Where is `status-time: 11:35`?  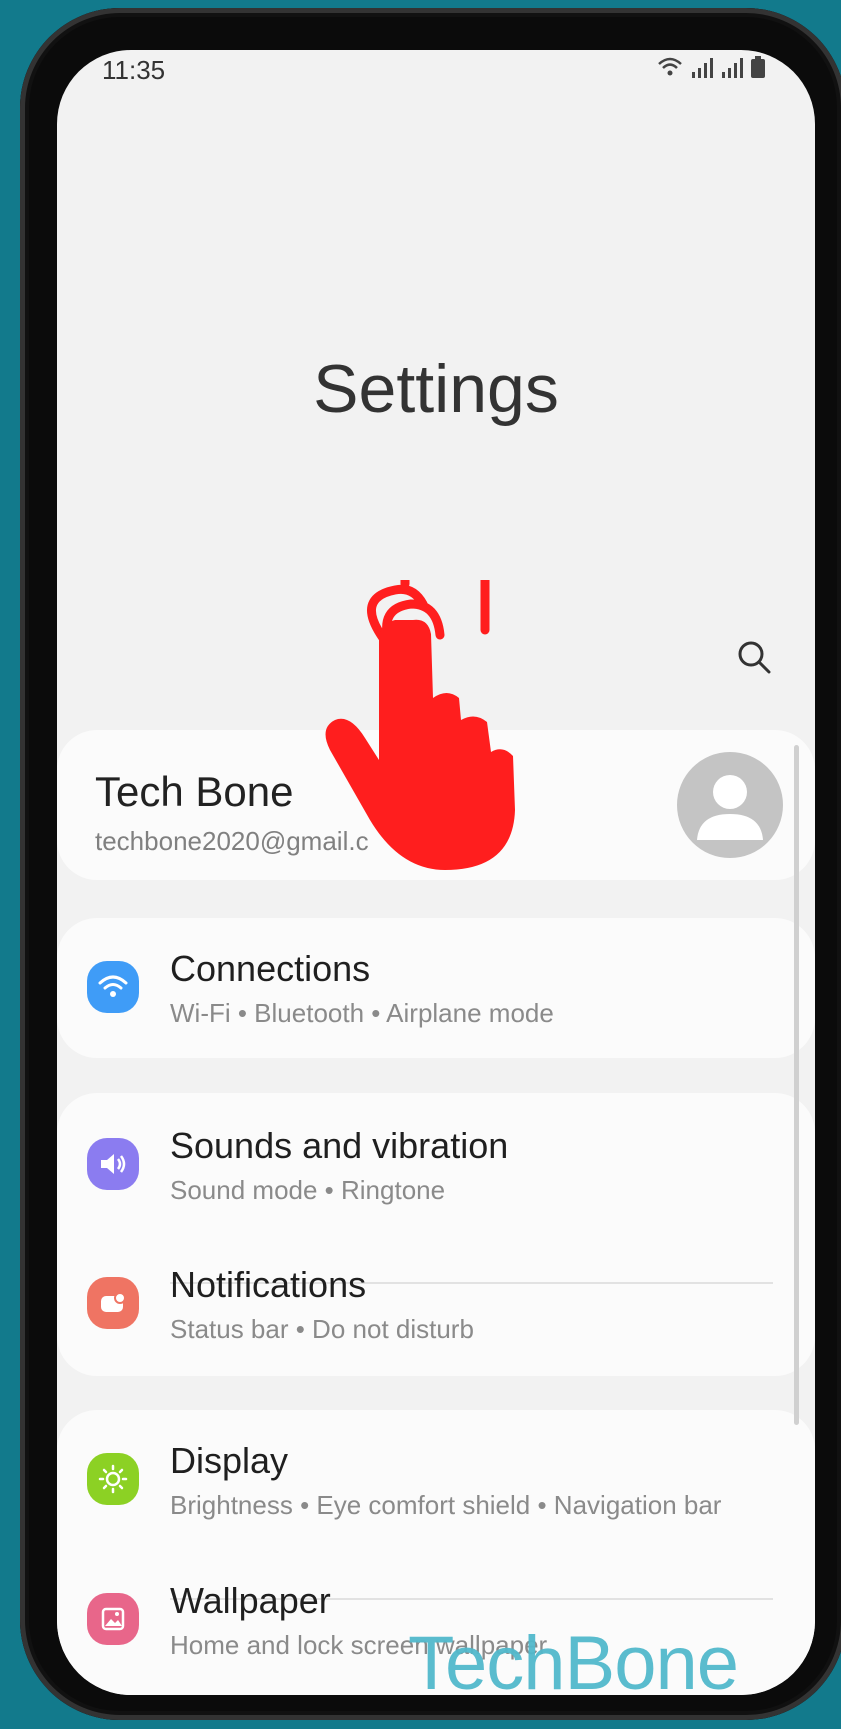 status-time: 11:35 is located at coordinates (134, 70).